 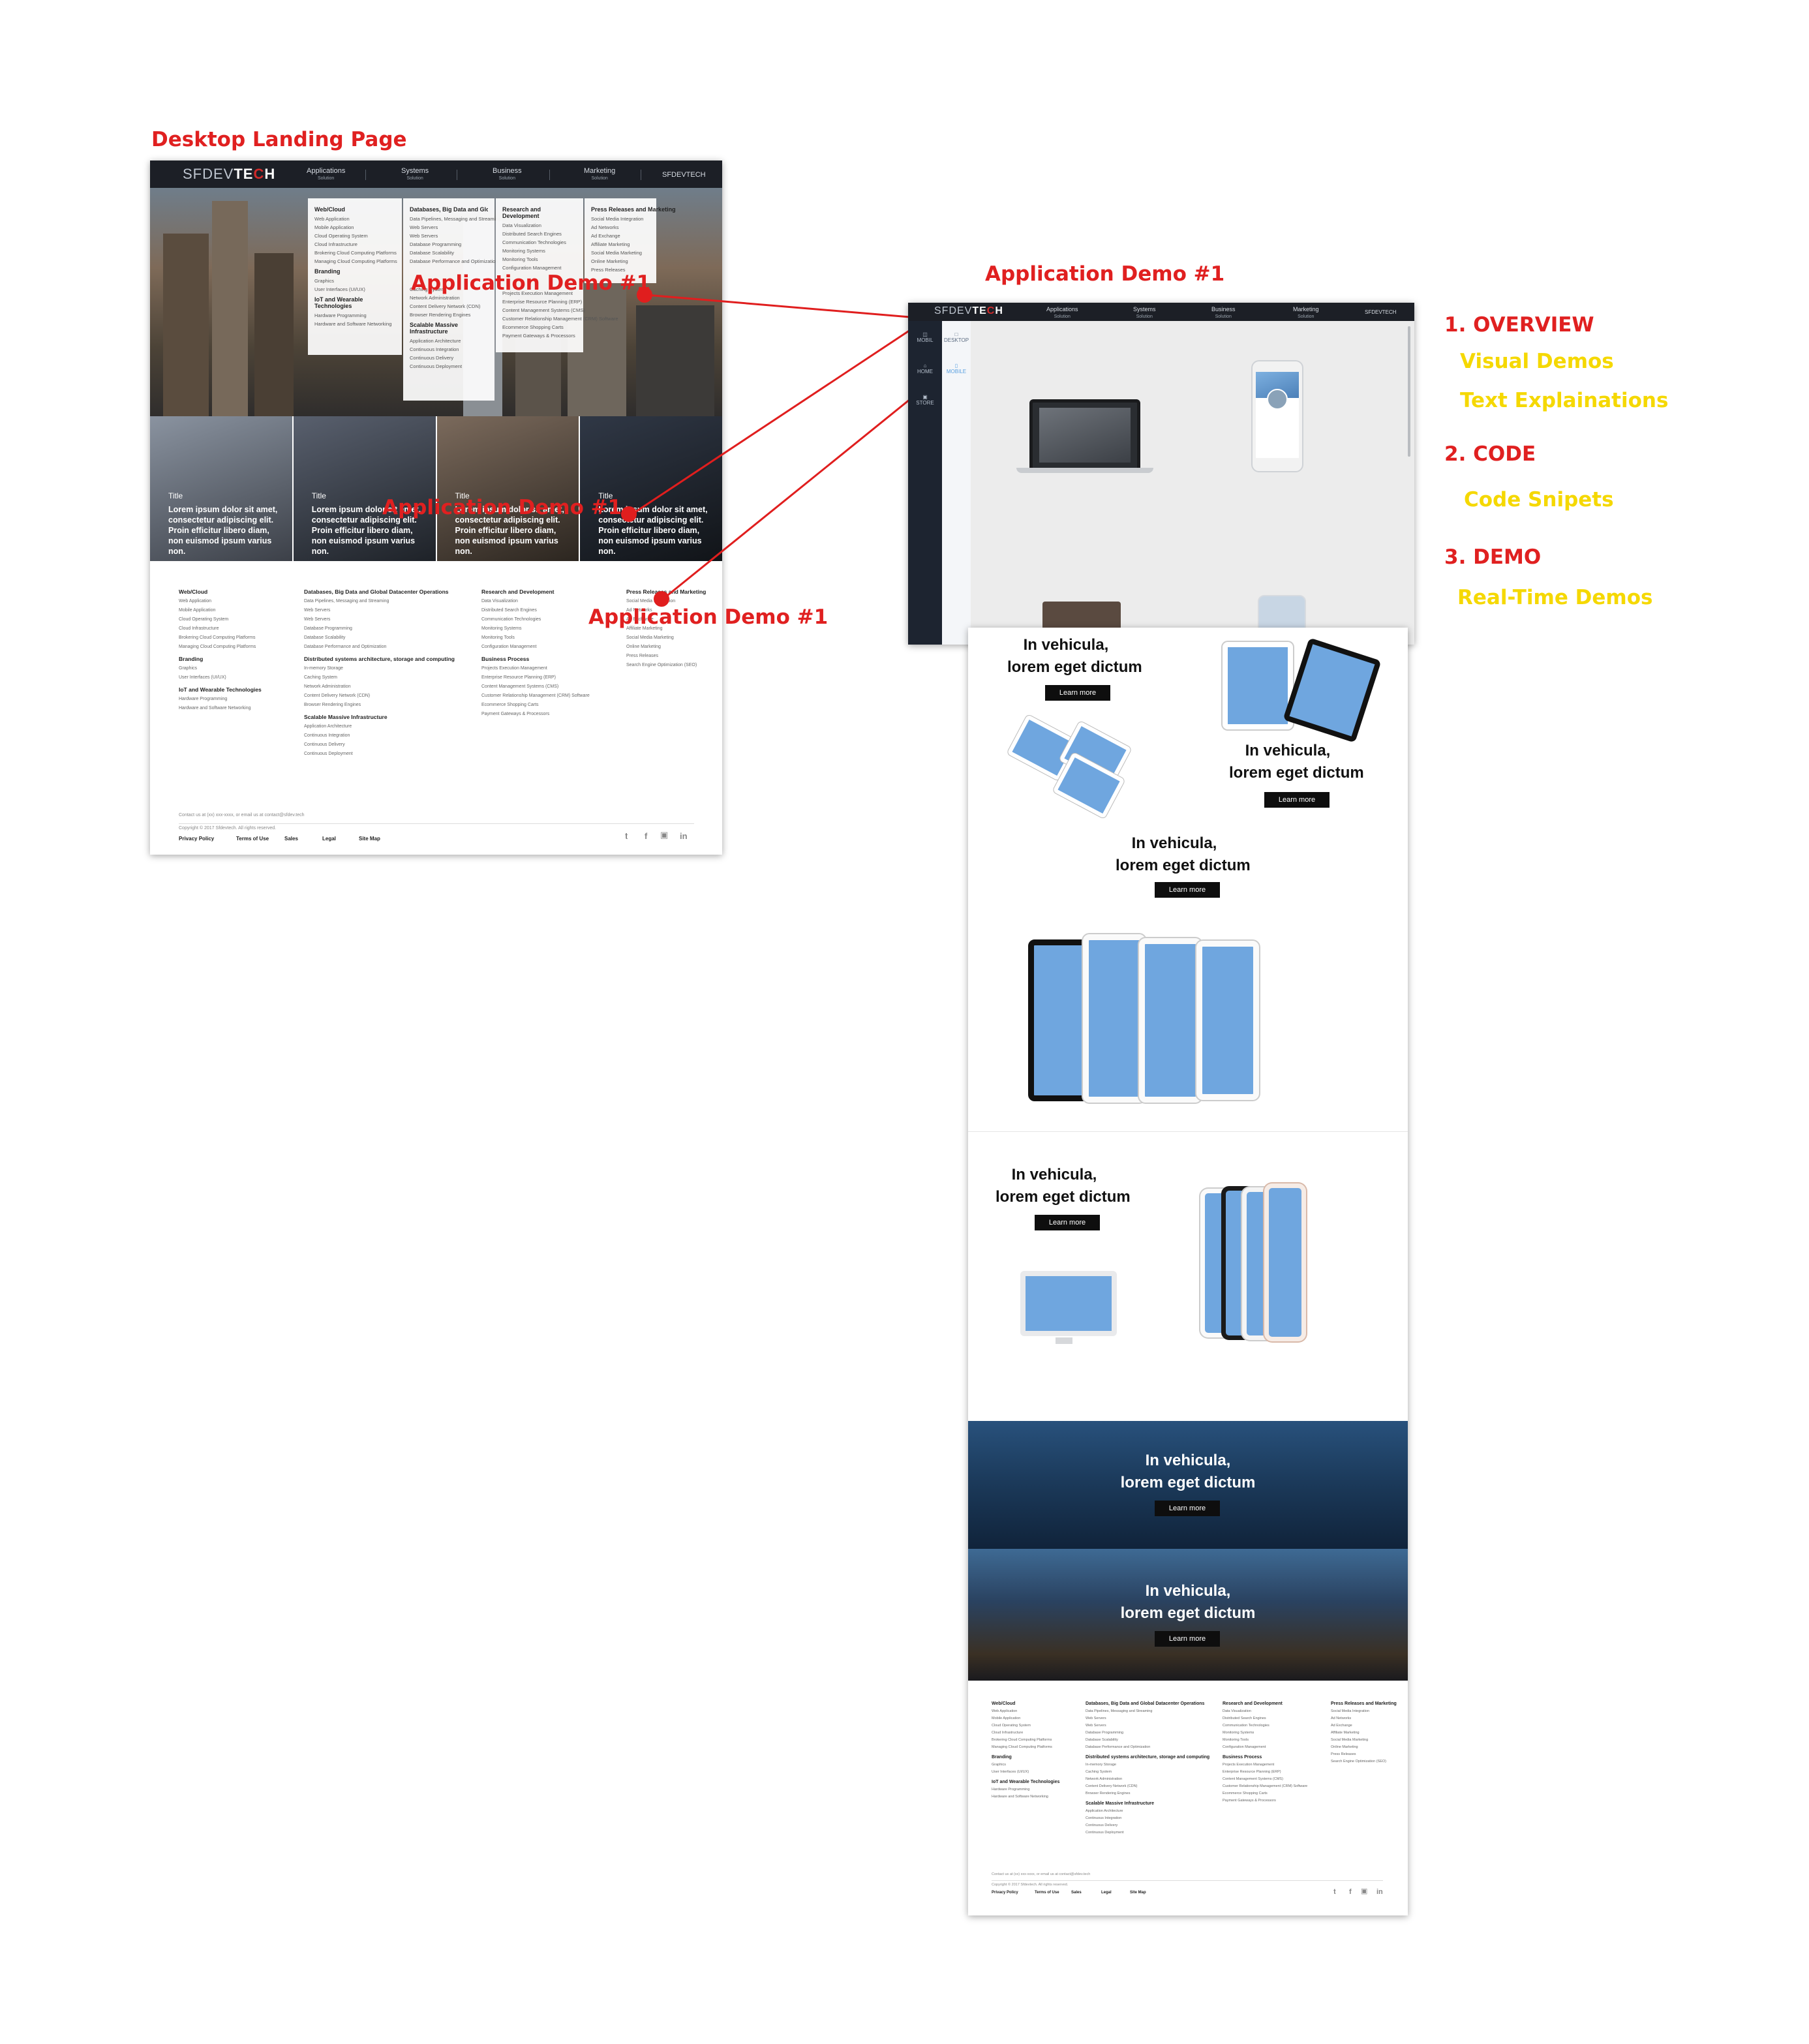 What do you see at coordinates (1364, 1747) in the screenshot?
I see `footer-link: Online Marketing` at bounding box center [1364, 1747].